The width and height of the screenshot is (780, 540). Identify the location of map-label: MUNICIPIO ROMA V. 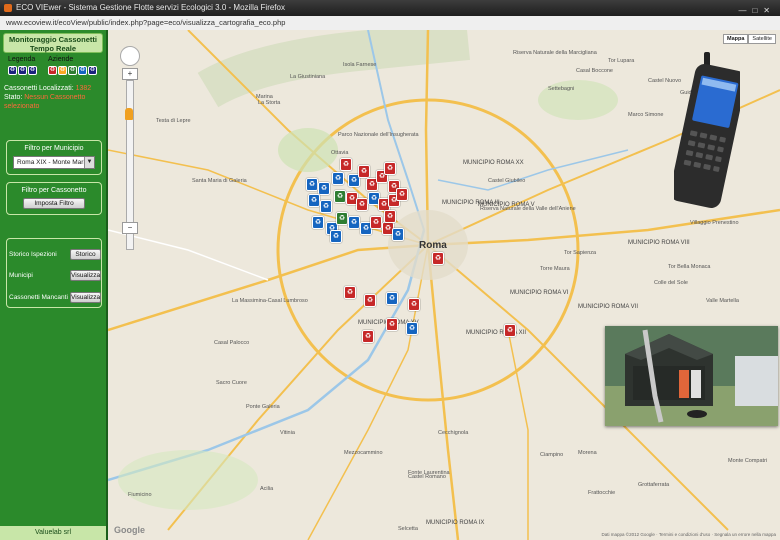
(506, 205).